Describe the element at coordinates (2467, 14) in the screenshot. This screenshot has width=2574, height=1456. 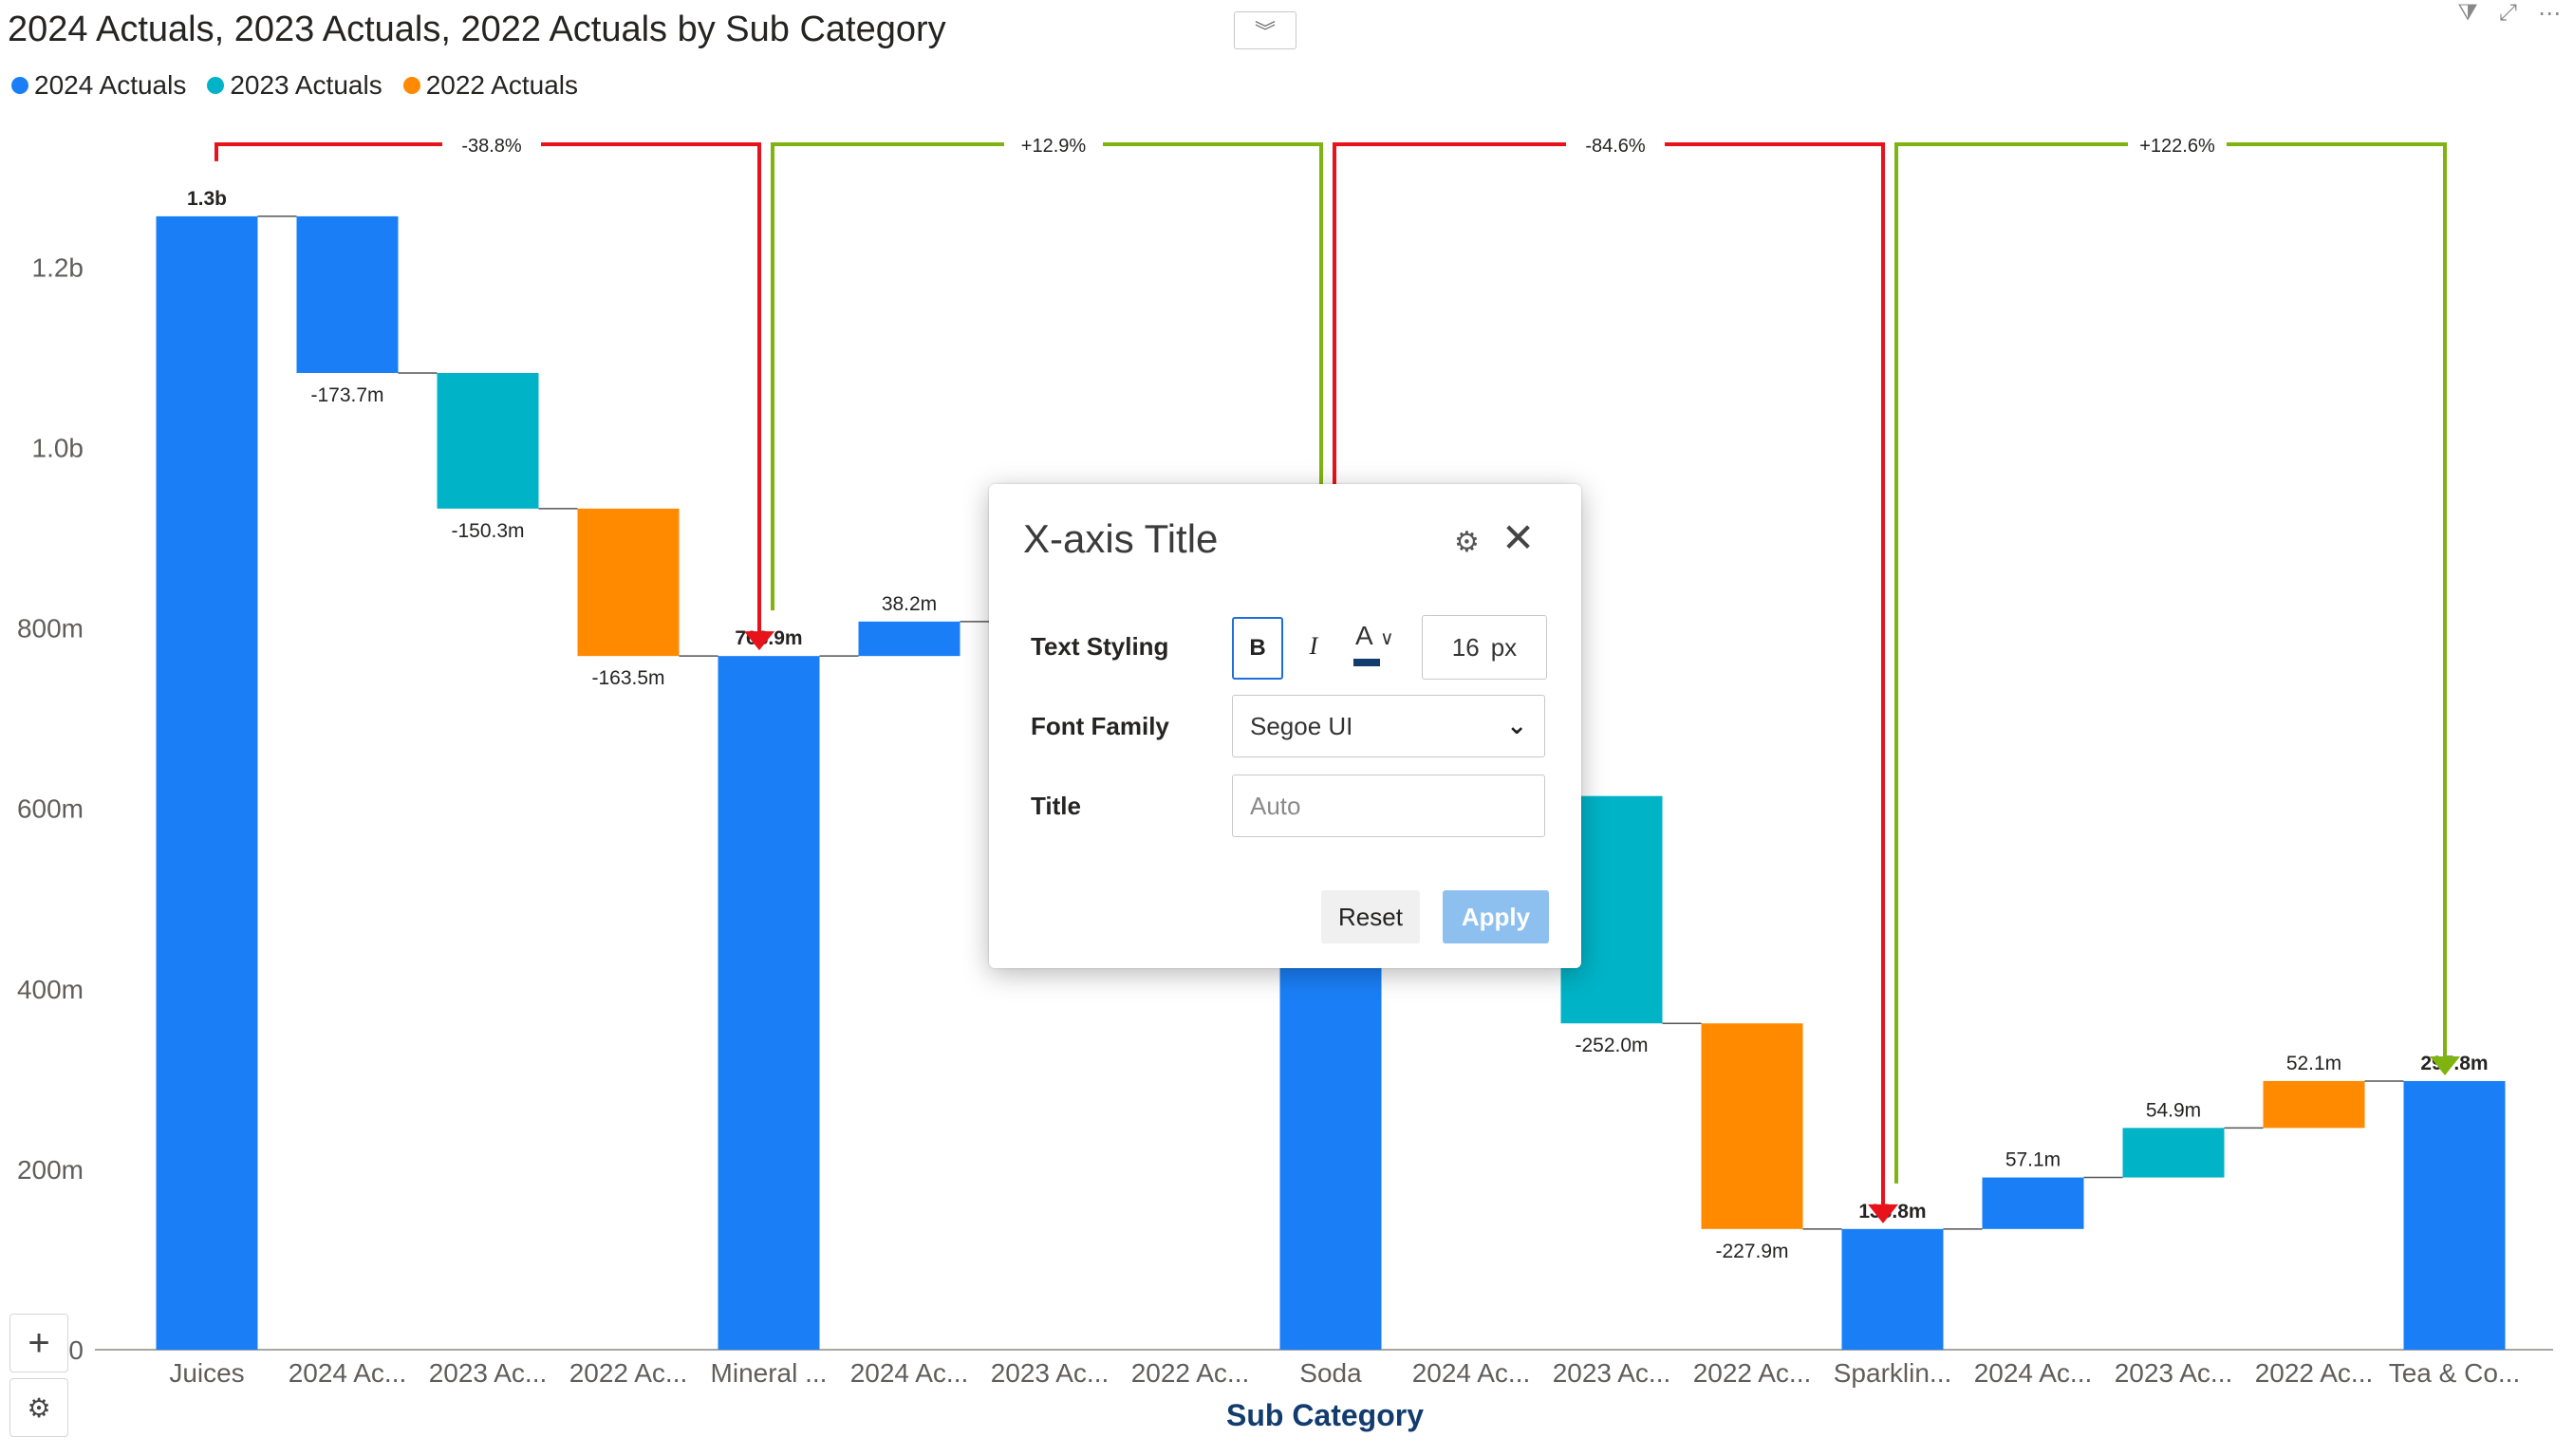
I see `filter-icon: ⧩` at that location.